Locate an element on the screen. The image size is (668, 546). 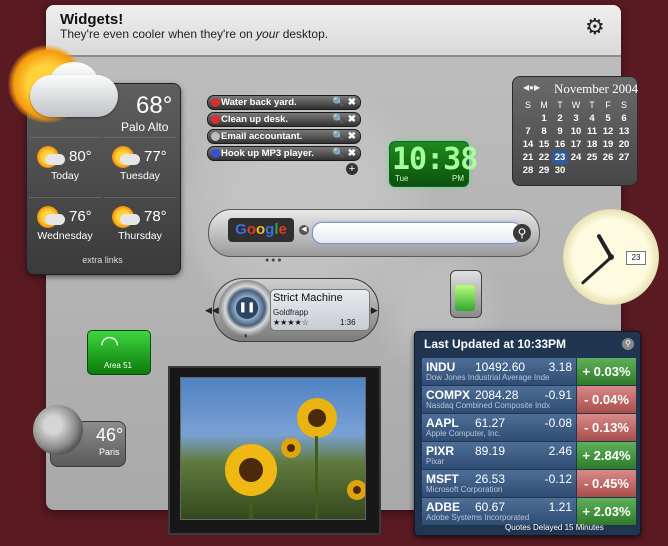
previous-track-button: ◀◀ is located at coordinates (212, 310).